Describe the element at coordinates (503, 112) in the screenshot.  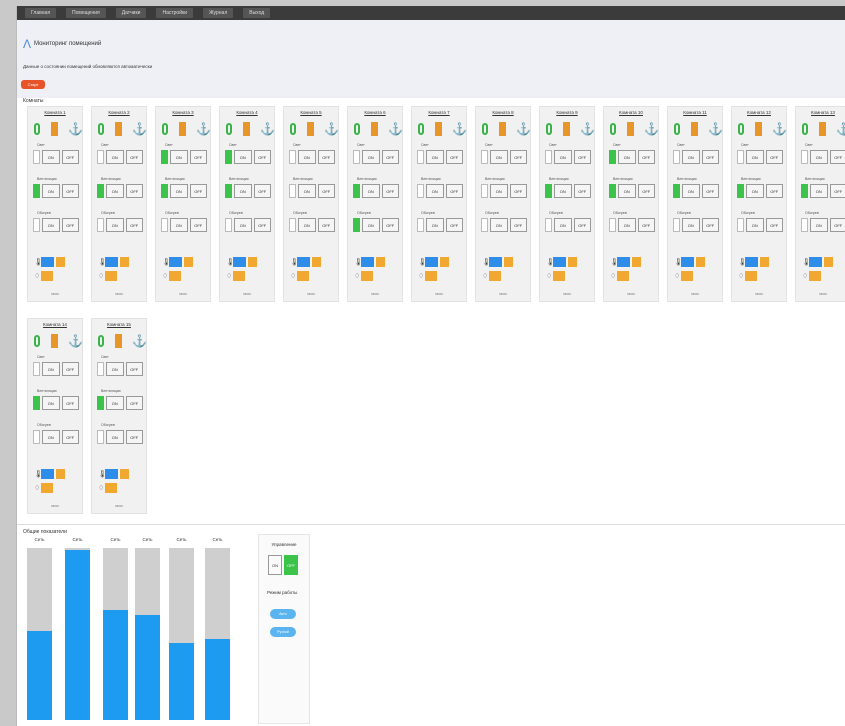
I see `room-title: Комната 8` at that location.